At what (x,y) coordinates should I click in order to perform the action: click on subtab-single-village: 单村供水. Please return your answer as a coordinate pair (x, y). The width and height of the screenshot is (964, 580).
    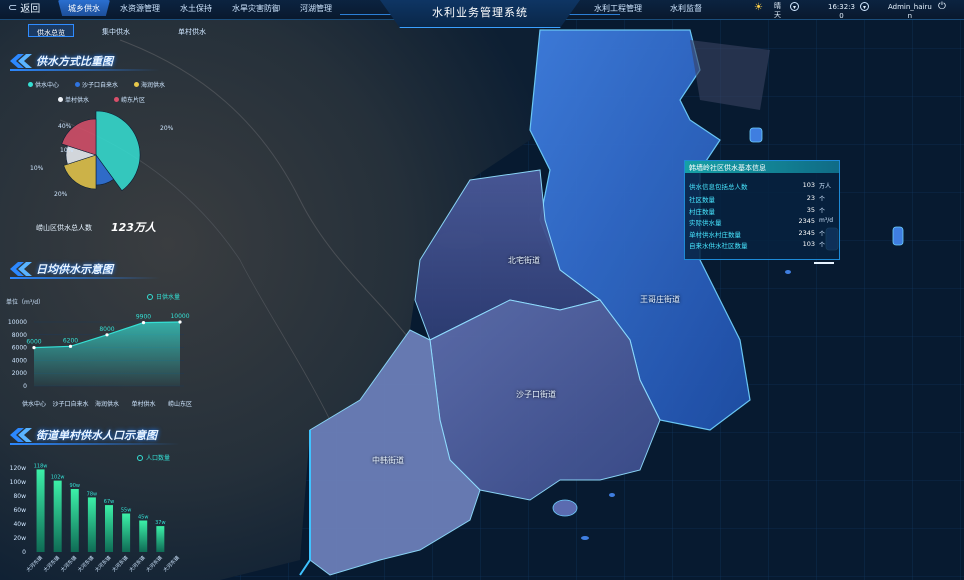
    Looking at the image, I should click on (192, 30).